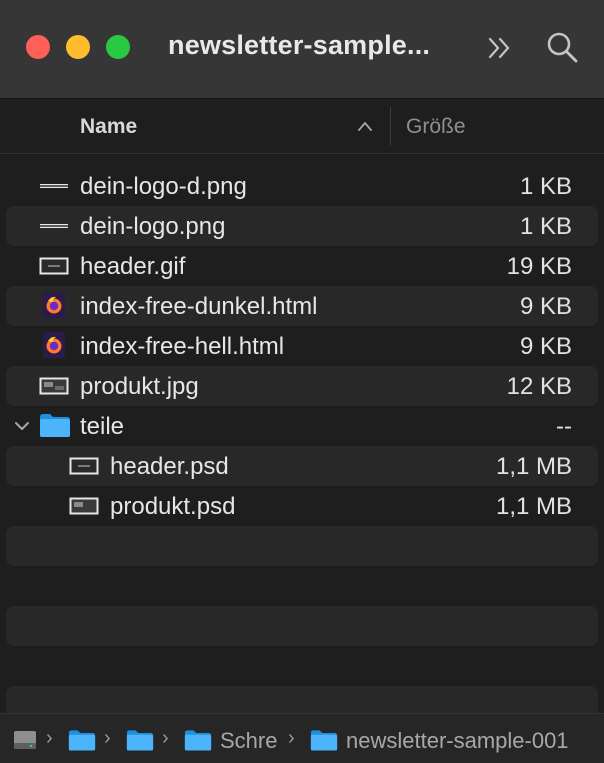 This screenshot has height=763, width=604. What do you see at coordinates (248, 741) in the screenshot?
I see `path-item-label: Schre` at bounding box center [248, 741].